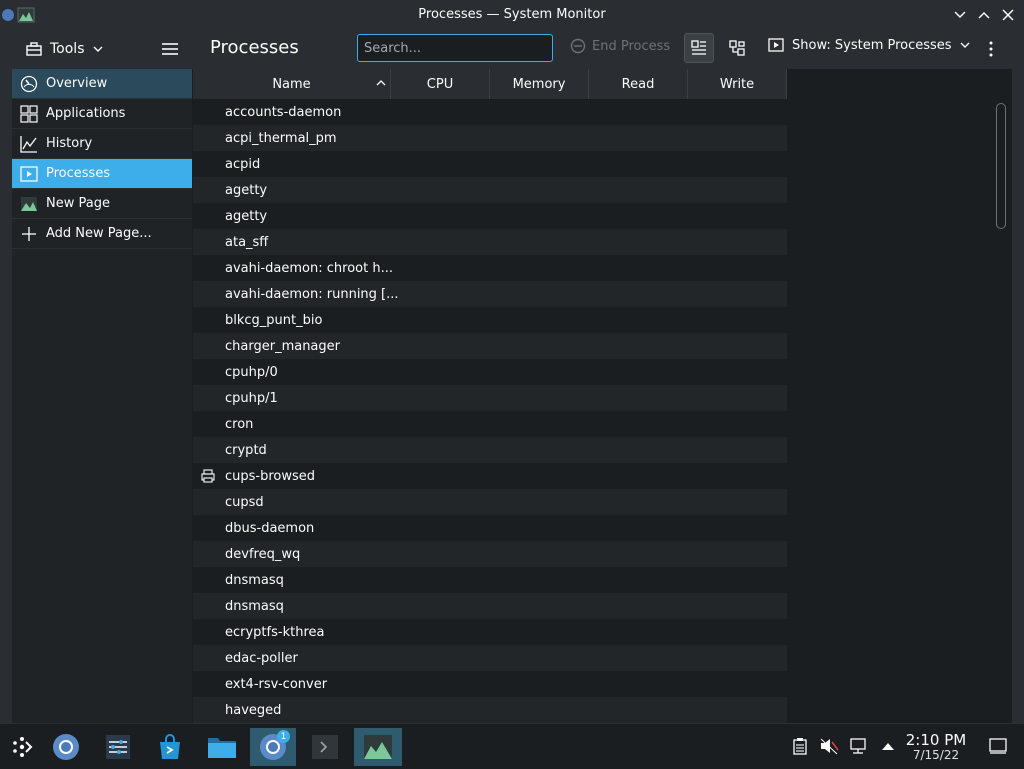 Image resolution: width=1024 pixels, height=769 pixels. Describe the element at coordinates (247, 242) in the screenshot. I see `process-name: ata_sff` at that location.